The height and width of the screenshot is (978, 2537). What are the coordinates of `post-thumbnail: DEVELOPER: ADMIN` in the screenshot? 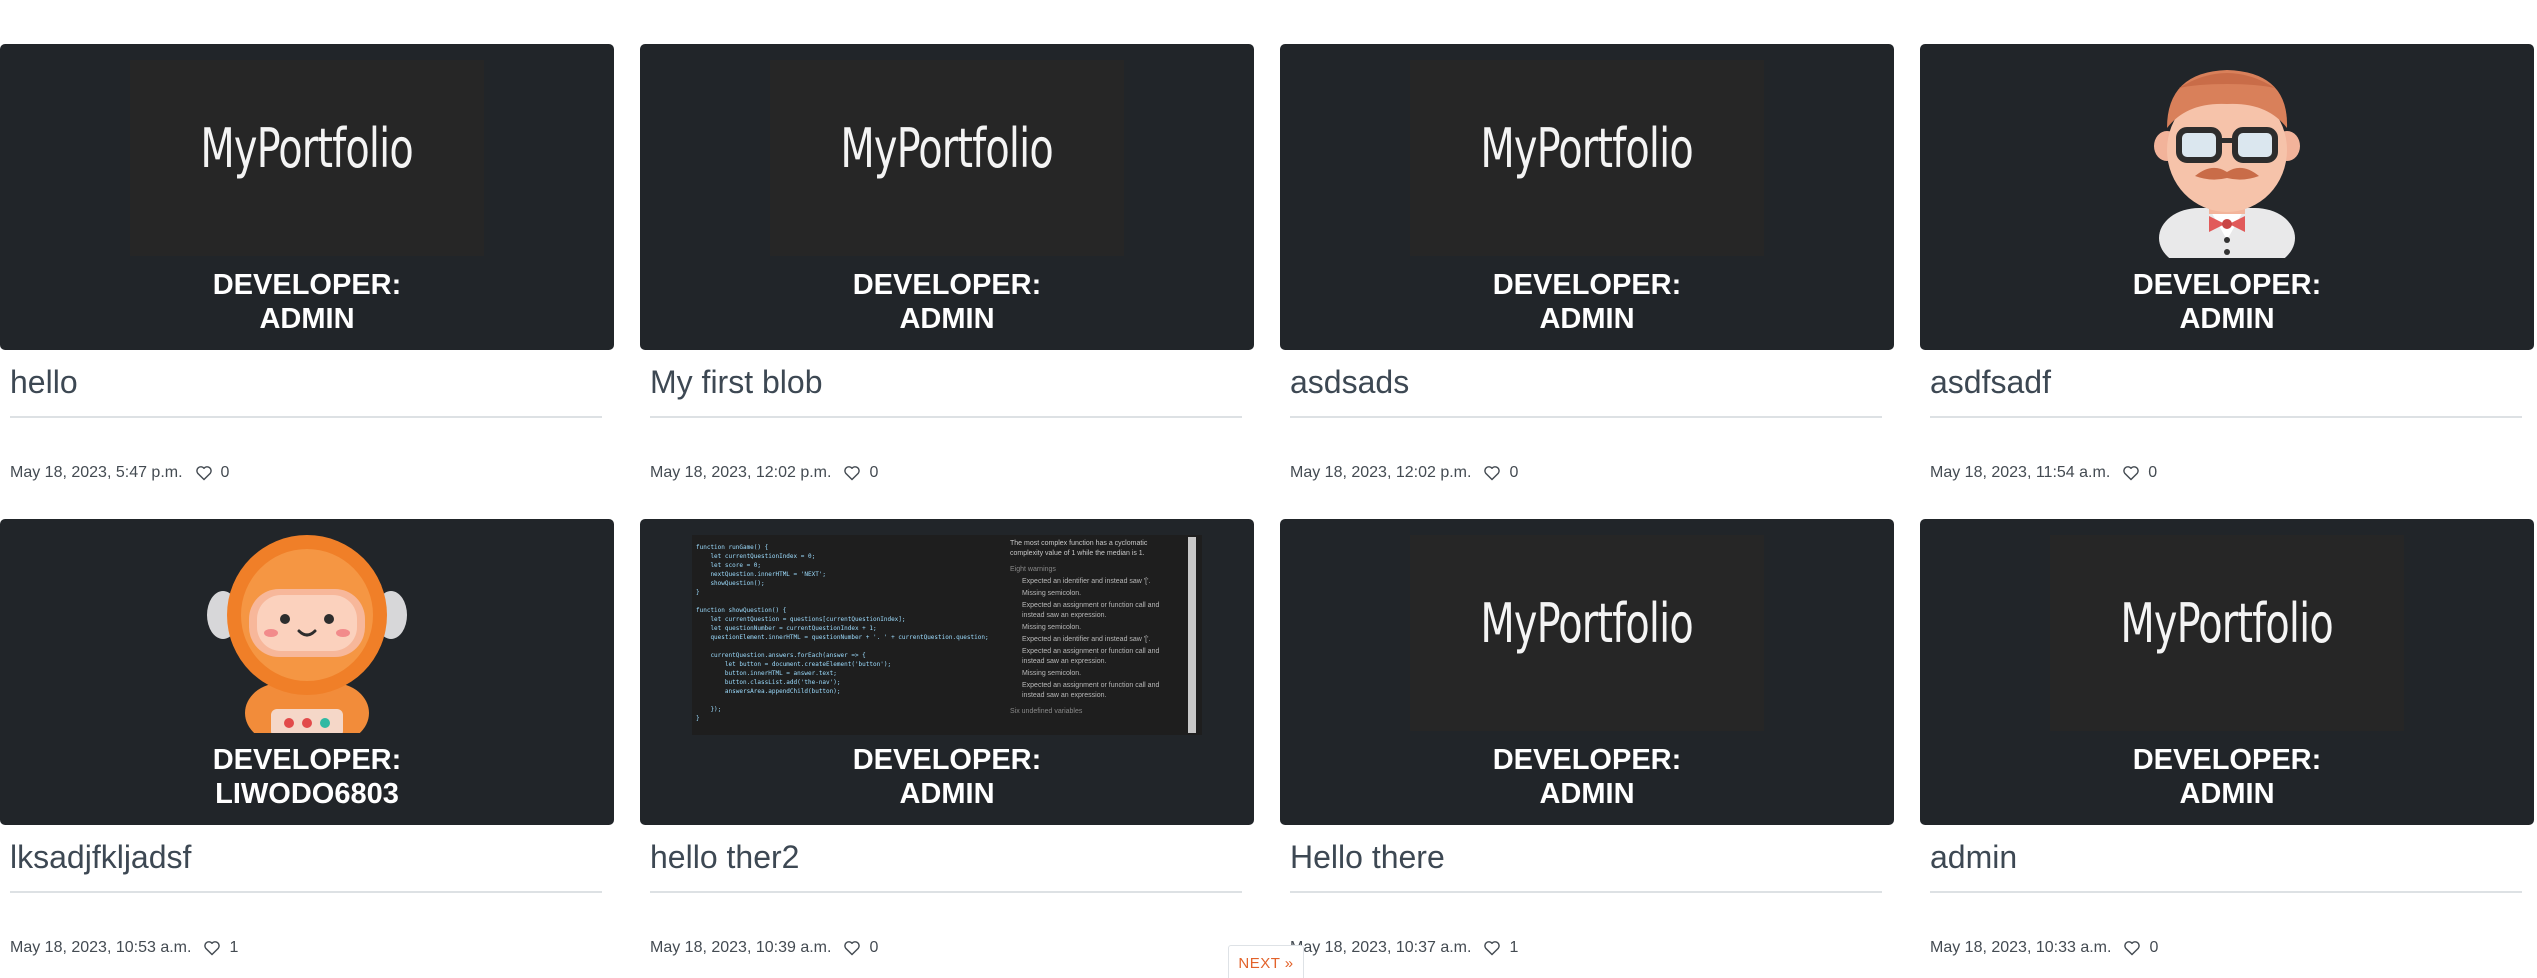 It's located at (2227, 197).